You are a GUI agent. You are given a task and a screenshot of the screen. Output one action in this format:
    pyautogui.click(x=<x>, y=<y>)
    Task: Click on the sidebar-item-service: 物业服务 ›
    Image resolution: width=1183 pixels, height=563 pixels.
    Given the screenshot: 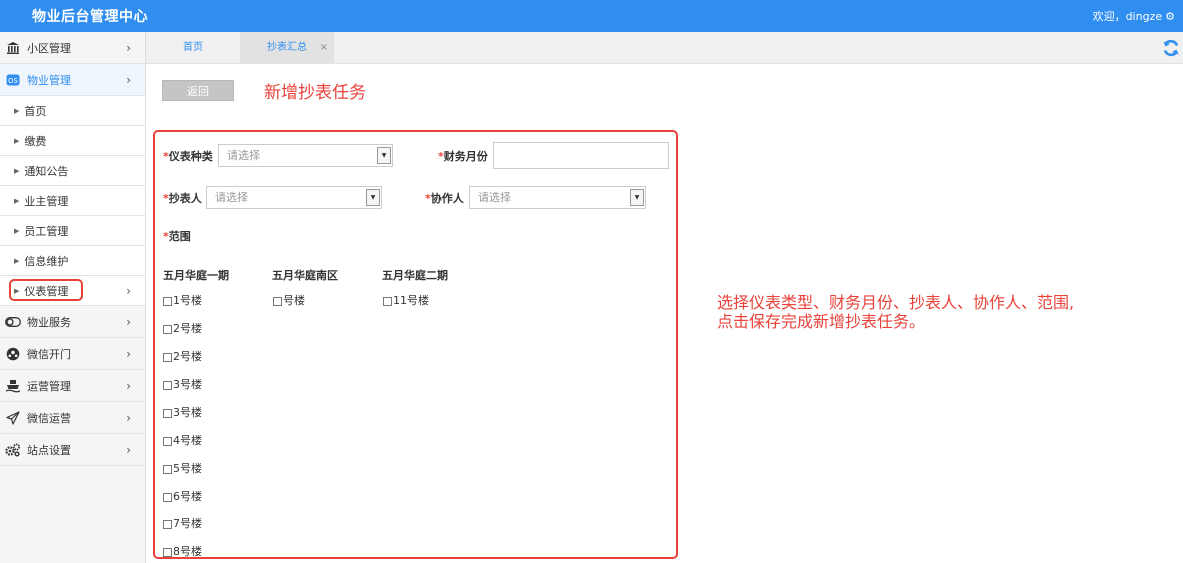 What is the action you would take?
    pyautogui.click(x=72, y=322)
    